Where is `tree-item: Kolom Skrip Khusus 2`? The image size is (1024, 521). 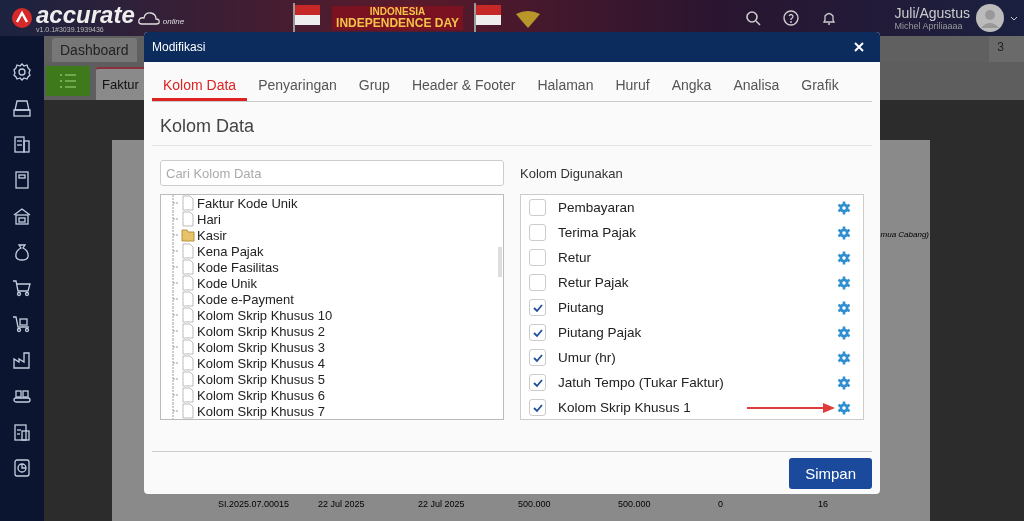 tree-item: Kolom Skrip Khusus 2 is located at coordinates (261, 331).